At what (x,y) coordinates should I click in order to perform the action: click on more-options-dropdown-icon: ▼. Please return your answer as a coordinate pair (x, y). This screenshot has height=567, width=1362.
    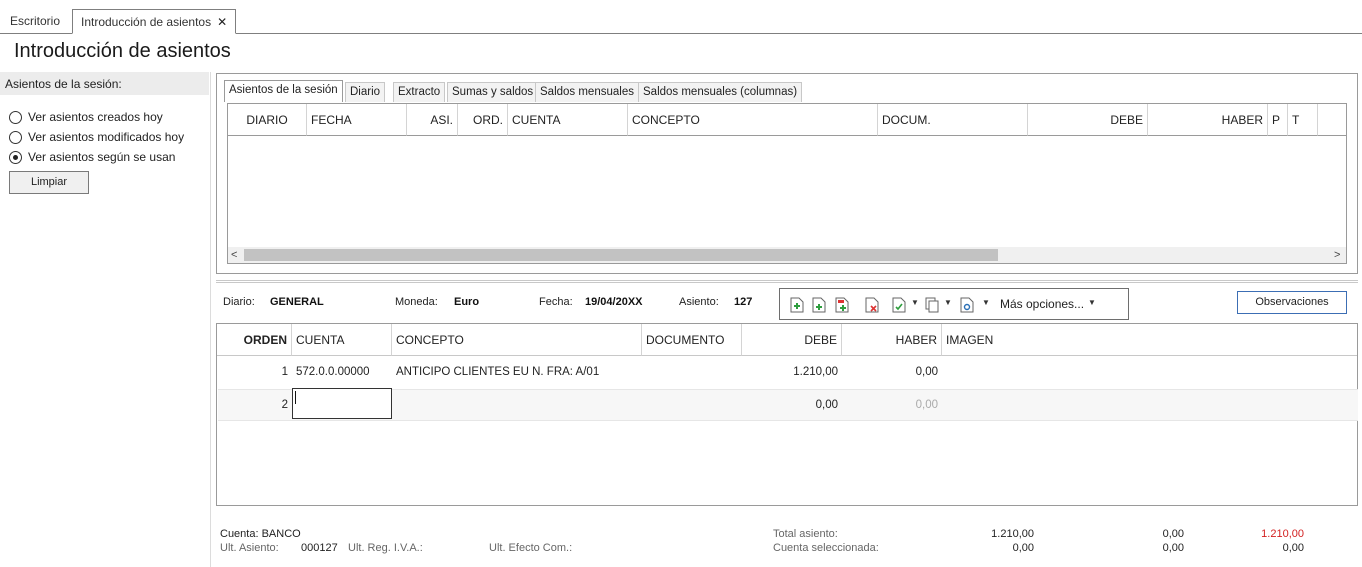
    Looking at the image, I should click on (1092, 302).